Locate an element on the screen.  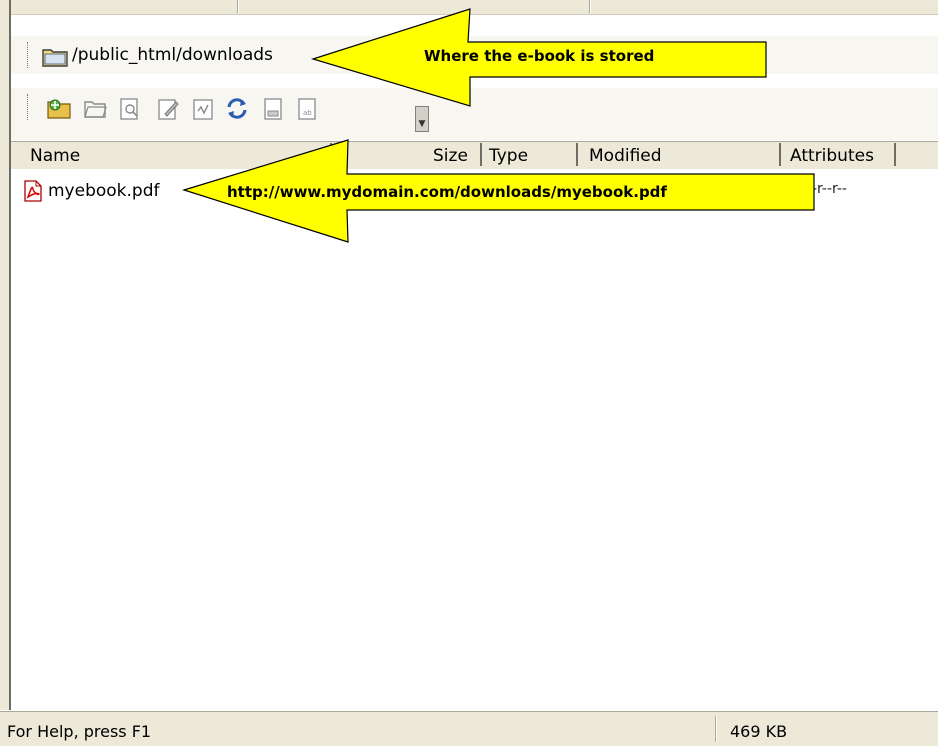
svg-text: ab is located at coordinates (307, 113).